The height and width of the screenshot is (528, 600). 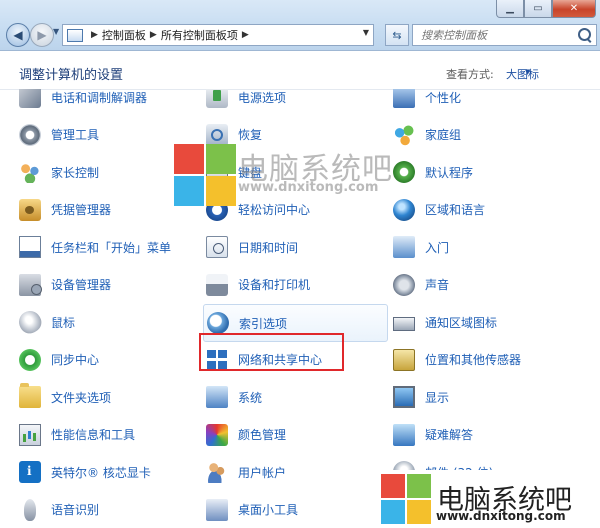 What do you see at coordinates (75, 35) in the screenshot?
I see `control-panel-icon` at bounding box center [75, 35].